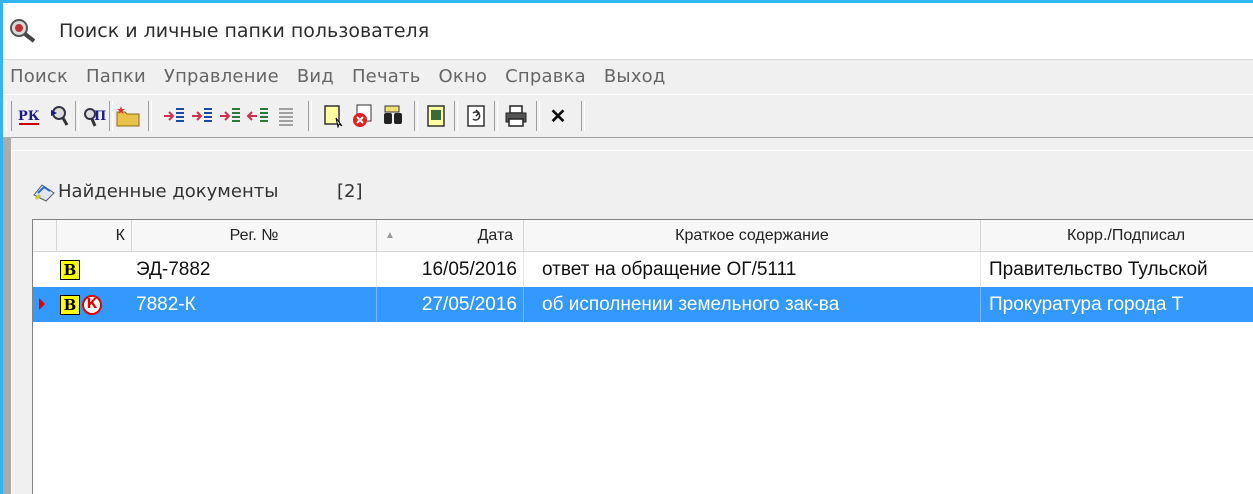 This screenshot has width=1253, height=494. Describe the element at coordinates (635, 76) in the screenshot. I see `menu-exit: Выход` at that location.